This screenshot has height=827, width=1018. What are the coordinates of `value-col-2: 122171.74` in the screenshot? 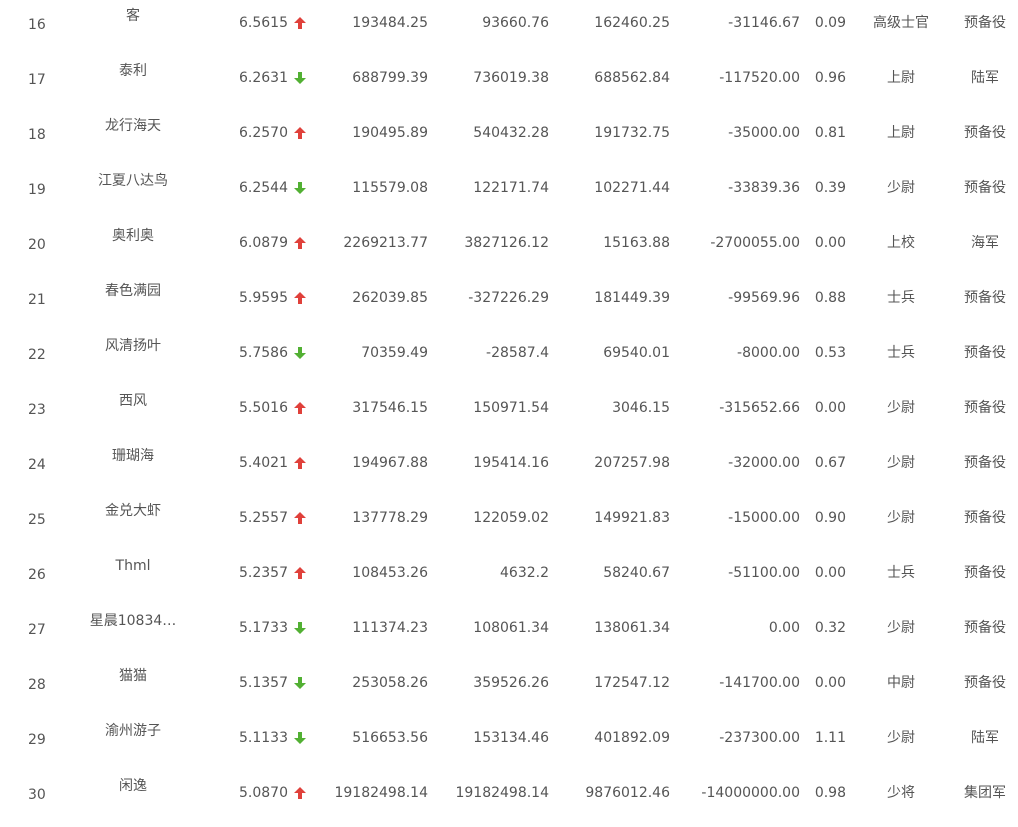 It's located at (511, 188).